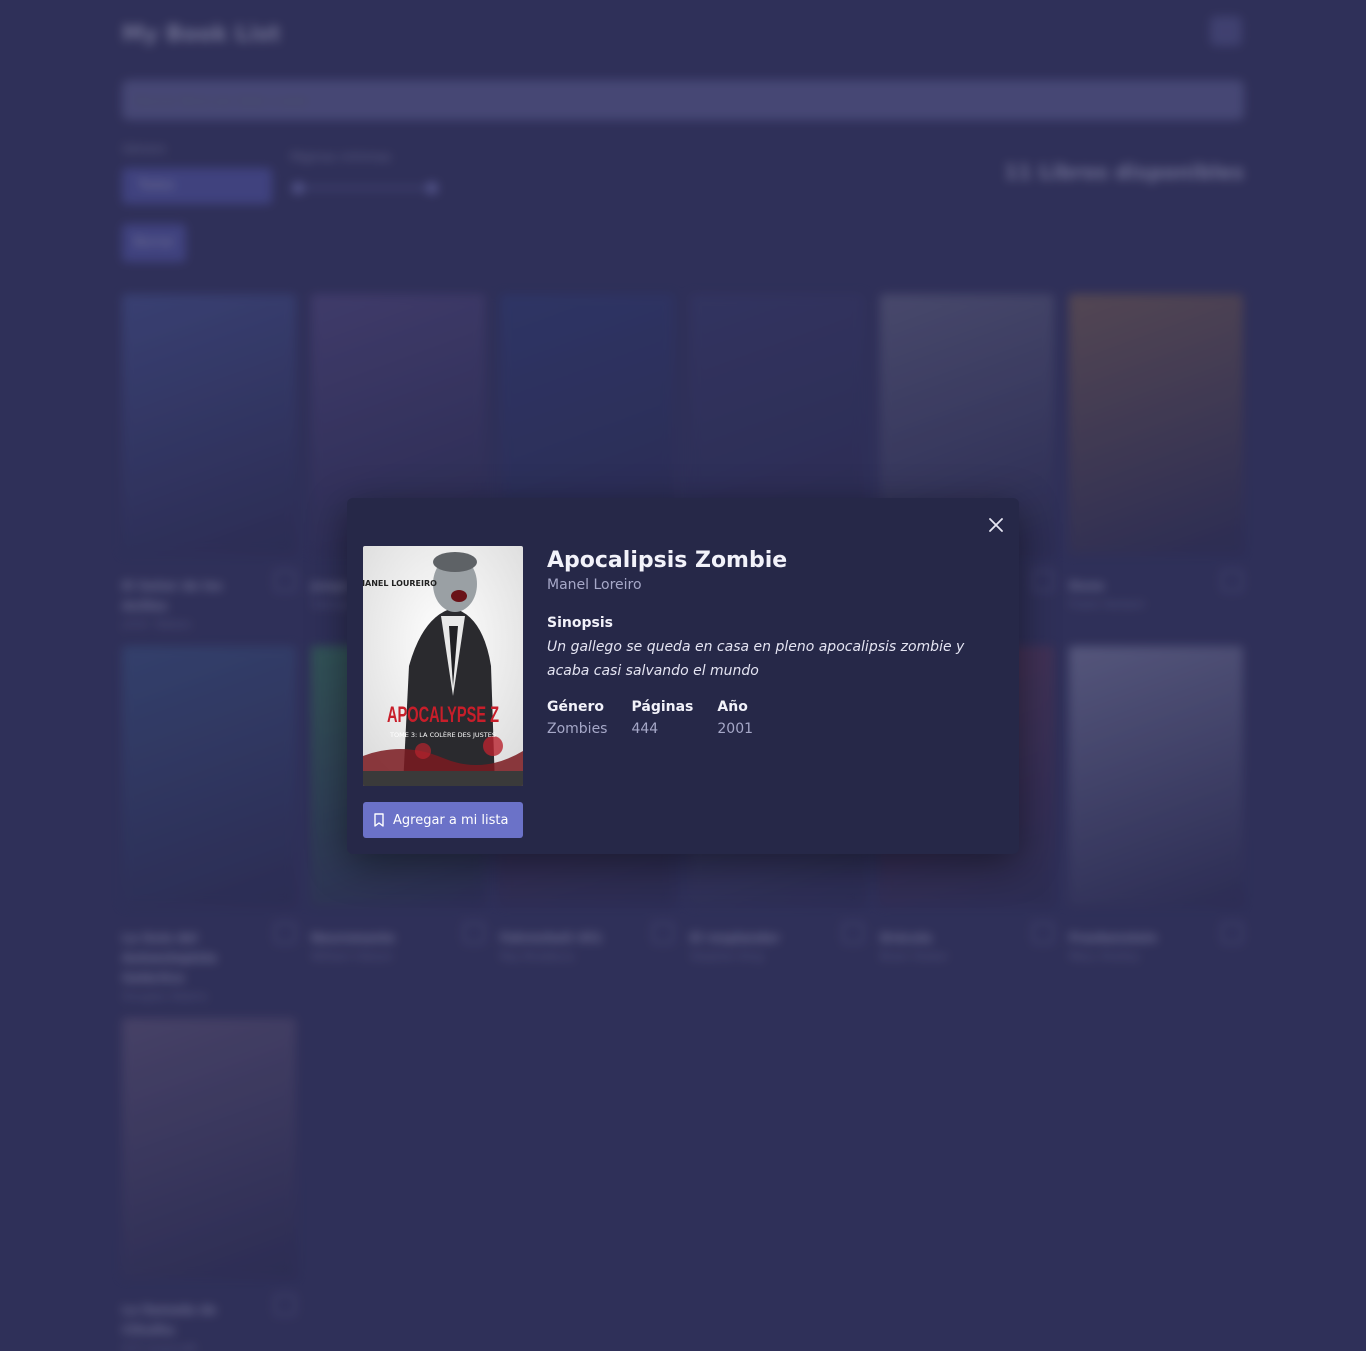 The image size is (1366, 1351). What do you see at coordinates (662, 707) in the screenshot?
I see `pages-label: Páginas` at bounding box center [662, 707].